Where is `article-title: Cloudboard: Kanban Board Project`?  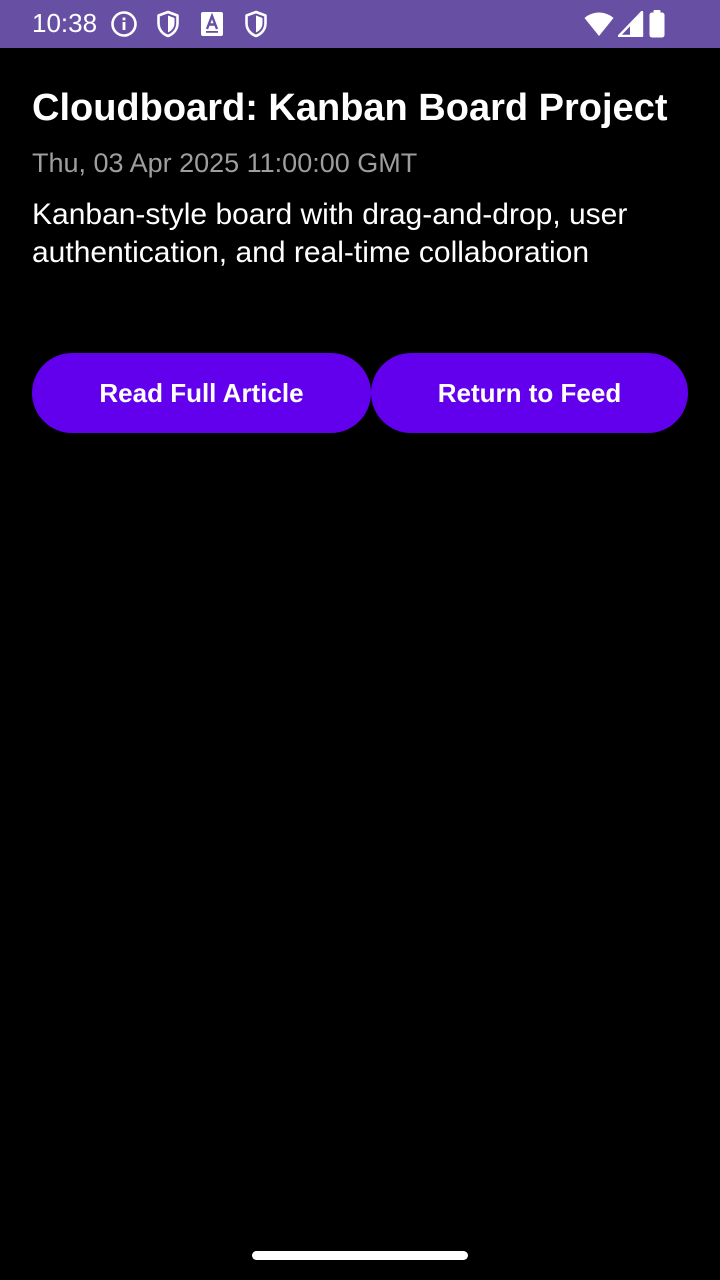
article-title: Cloudboard: Kanban Board Project is located at coordinates (350, 108).